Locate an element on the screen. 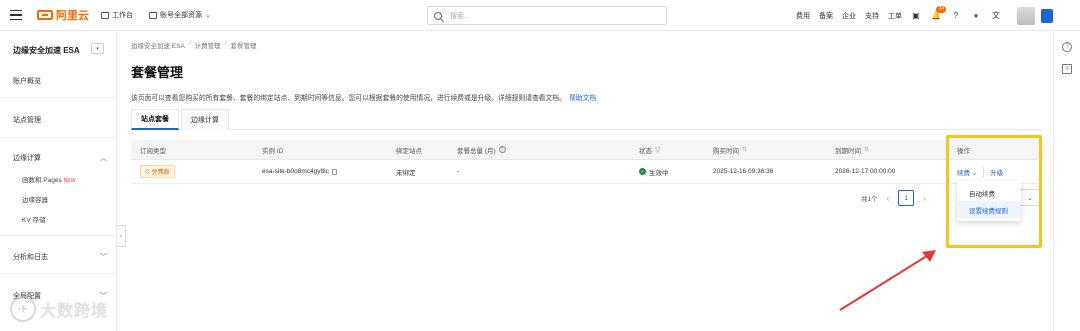  bell-icon: 🔔 24 is located at coordinates (938, 13).